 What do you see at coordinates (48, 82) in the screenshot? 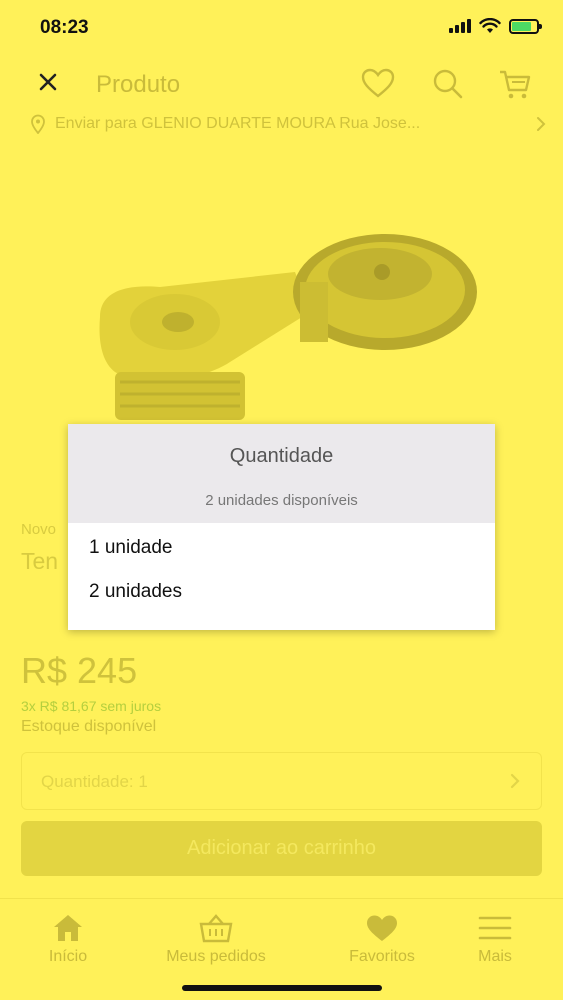
I see `close-icon` at bounding box center [48, 82].